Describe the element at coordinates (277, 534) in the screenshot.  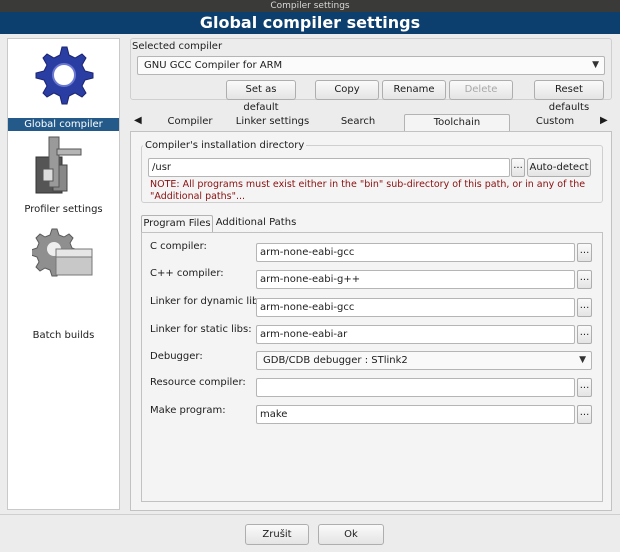
I see `cancel-button: Zrušit` at that location.